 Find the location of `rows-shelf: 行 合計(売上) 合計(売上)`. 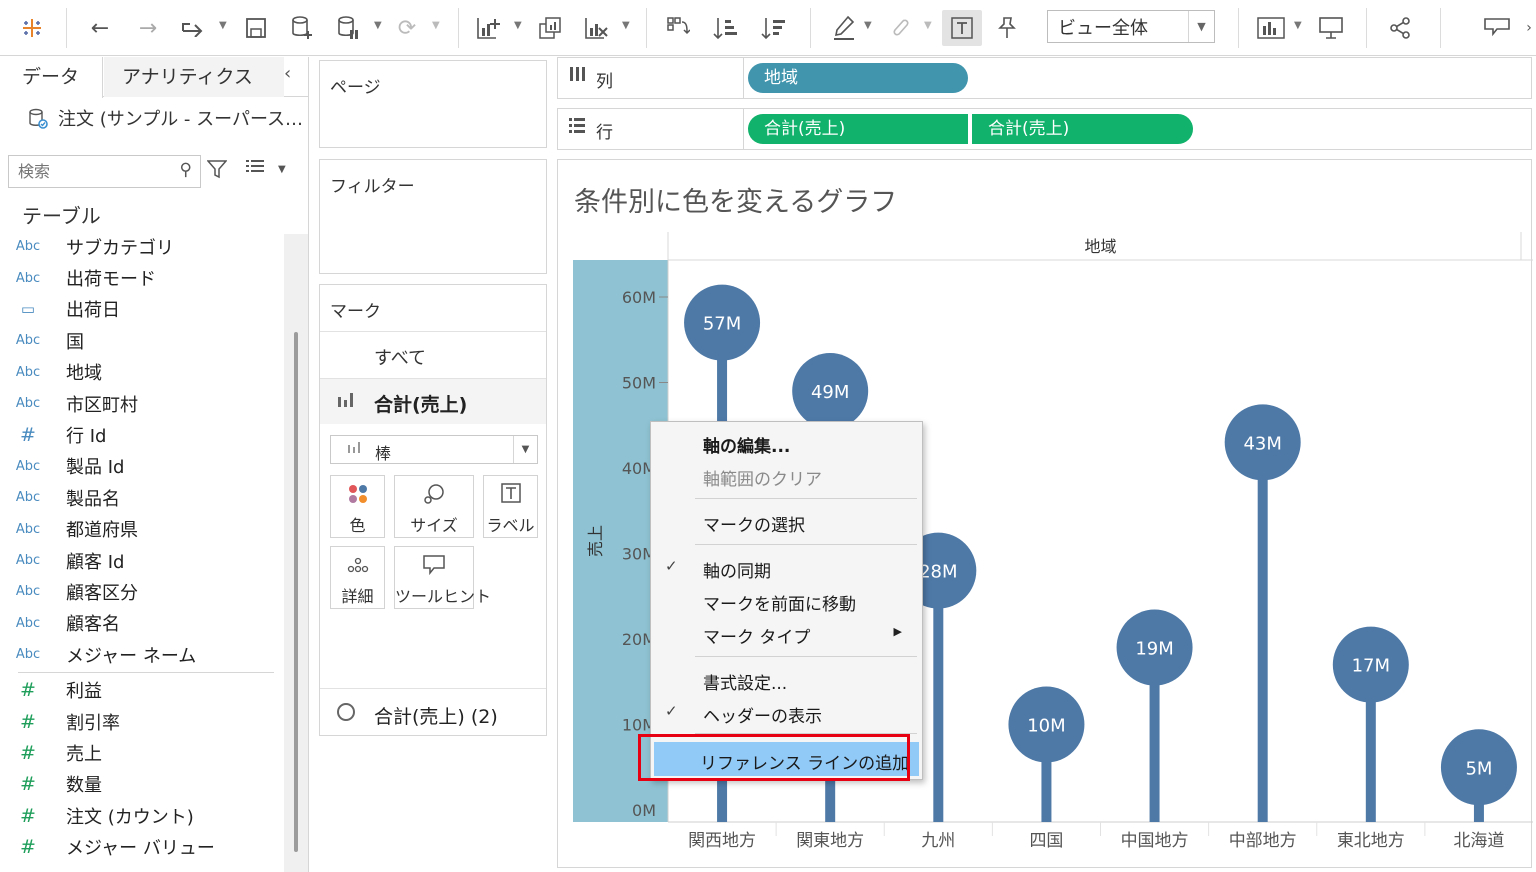

rows-shelf: 行 合計(売上) 合計(売上) is located at coordinates (1044, 129).